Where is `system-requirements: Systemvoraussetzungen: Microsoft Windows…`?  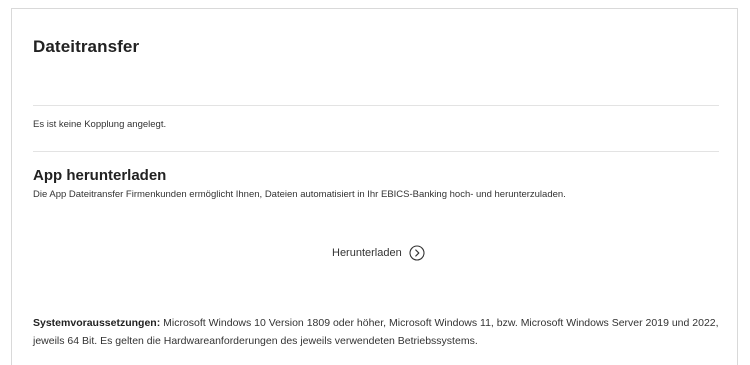 system-requirements: Systemvoraussetzungen: Microsoft Windows… is located at coordinates (383, 332).